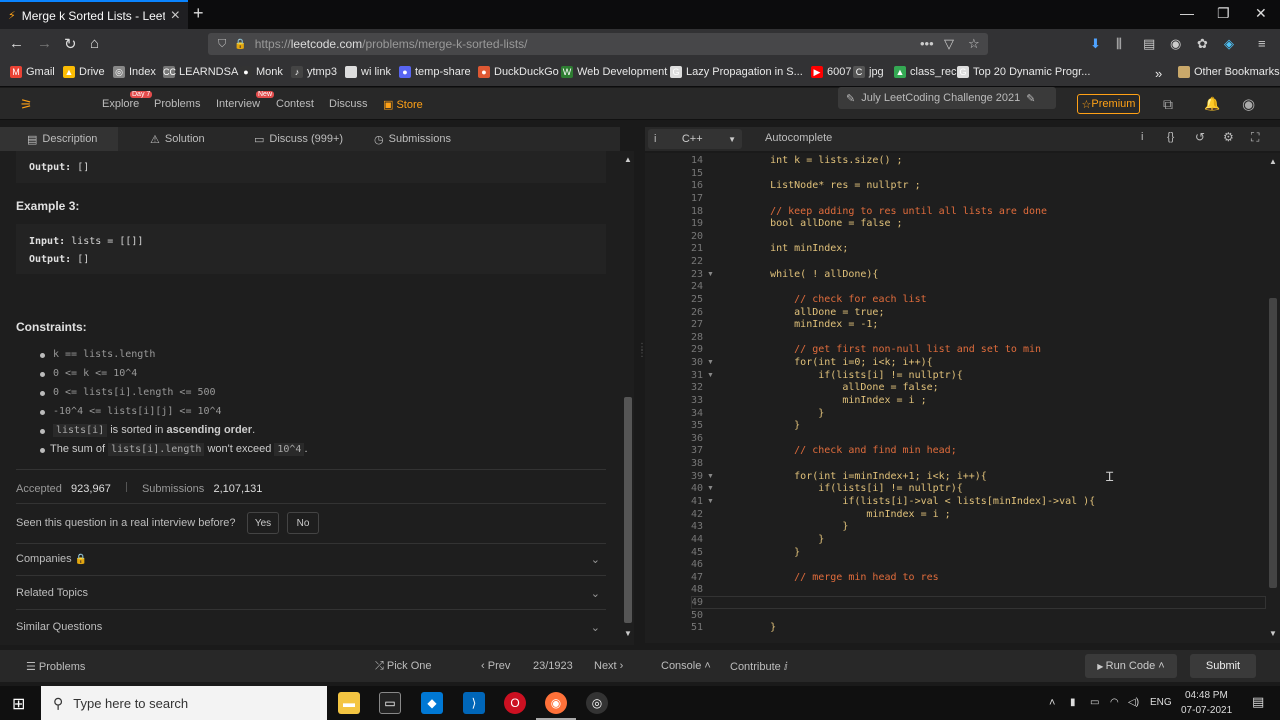  What do you see at coordinates (311, 593) in the screenshot?
I see `related-topics-section: Related Topics ⌄` at bounding box center [311, 593].